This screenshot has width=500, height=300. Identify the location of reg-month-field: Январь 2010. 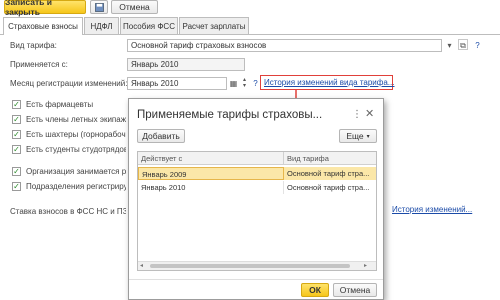
(177, 83).